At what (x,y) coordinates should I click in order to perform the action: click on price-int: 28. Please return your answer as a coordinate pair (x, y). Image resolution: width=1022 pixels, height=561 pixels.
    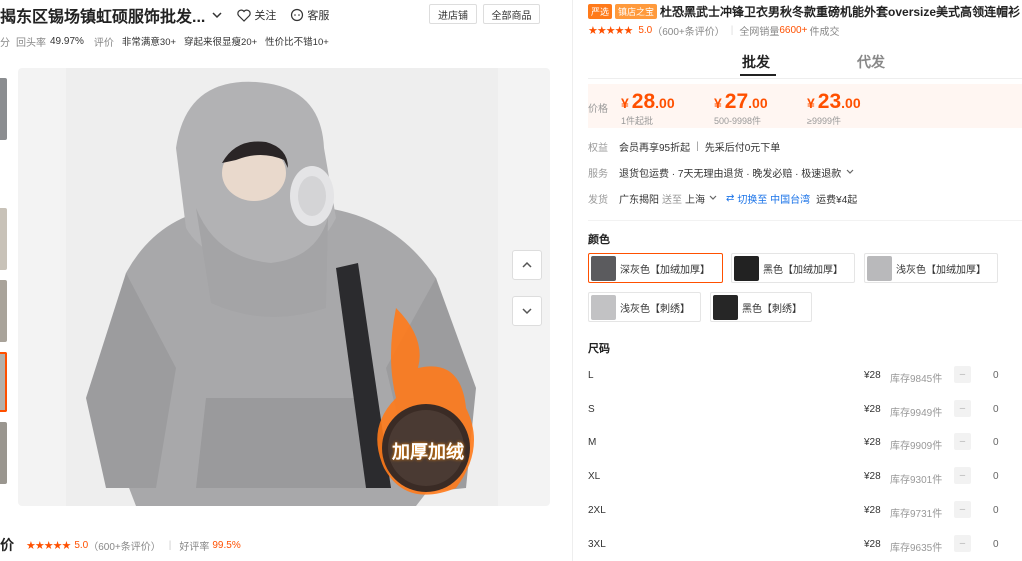
    Looking at the image, I should click on (643, 101).